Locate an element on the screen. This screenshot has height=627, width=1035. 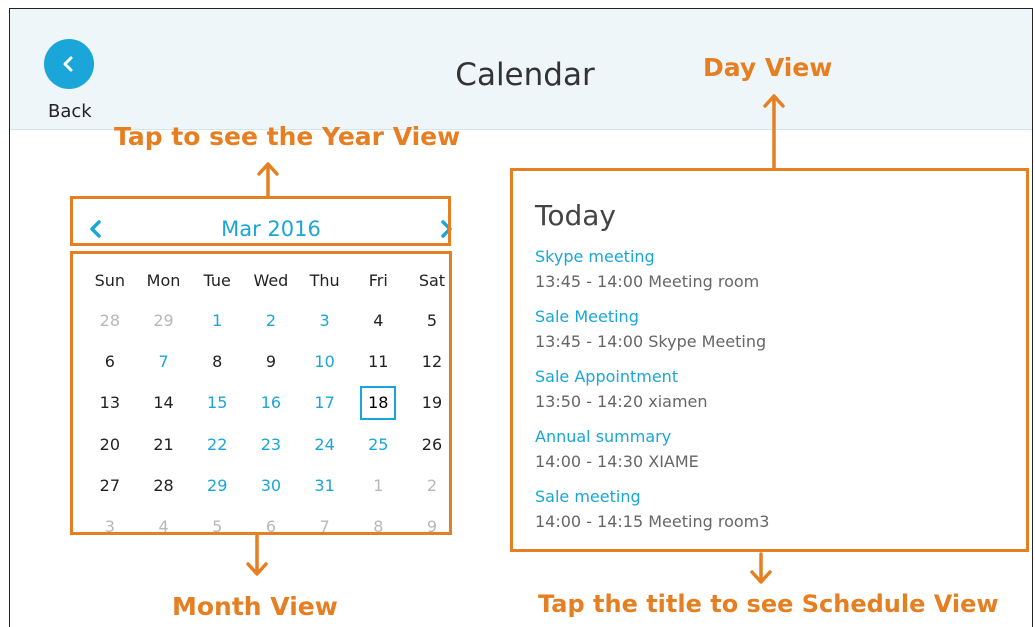
chevron-left-icon is located at coordinates (68, 64).